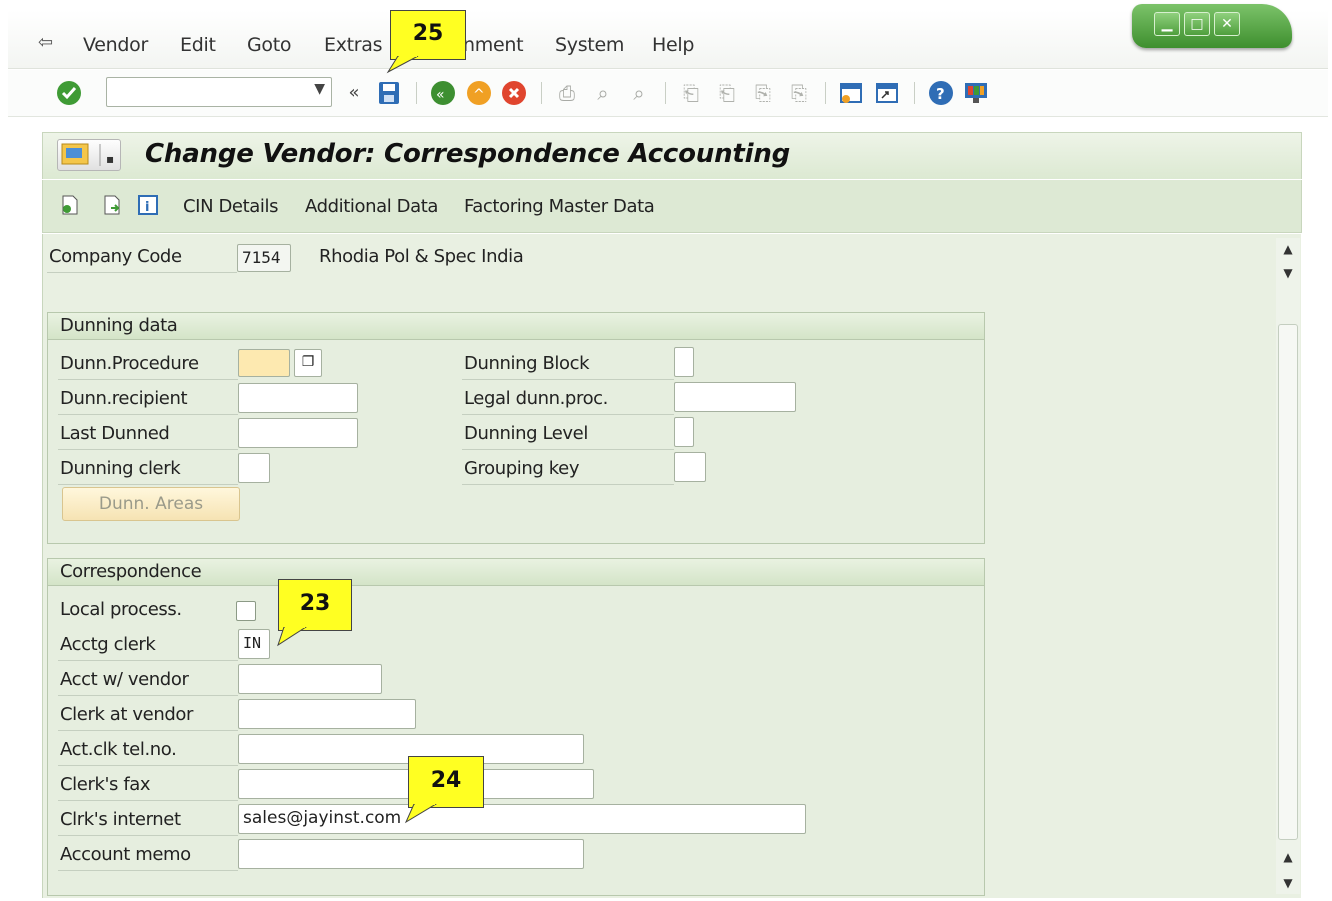  I want to click on cin-details-button: CIN Details, so click(230, 206).